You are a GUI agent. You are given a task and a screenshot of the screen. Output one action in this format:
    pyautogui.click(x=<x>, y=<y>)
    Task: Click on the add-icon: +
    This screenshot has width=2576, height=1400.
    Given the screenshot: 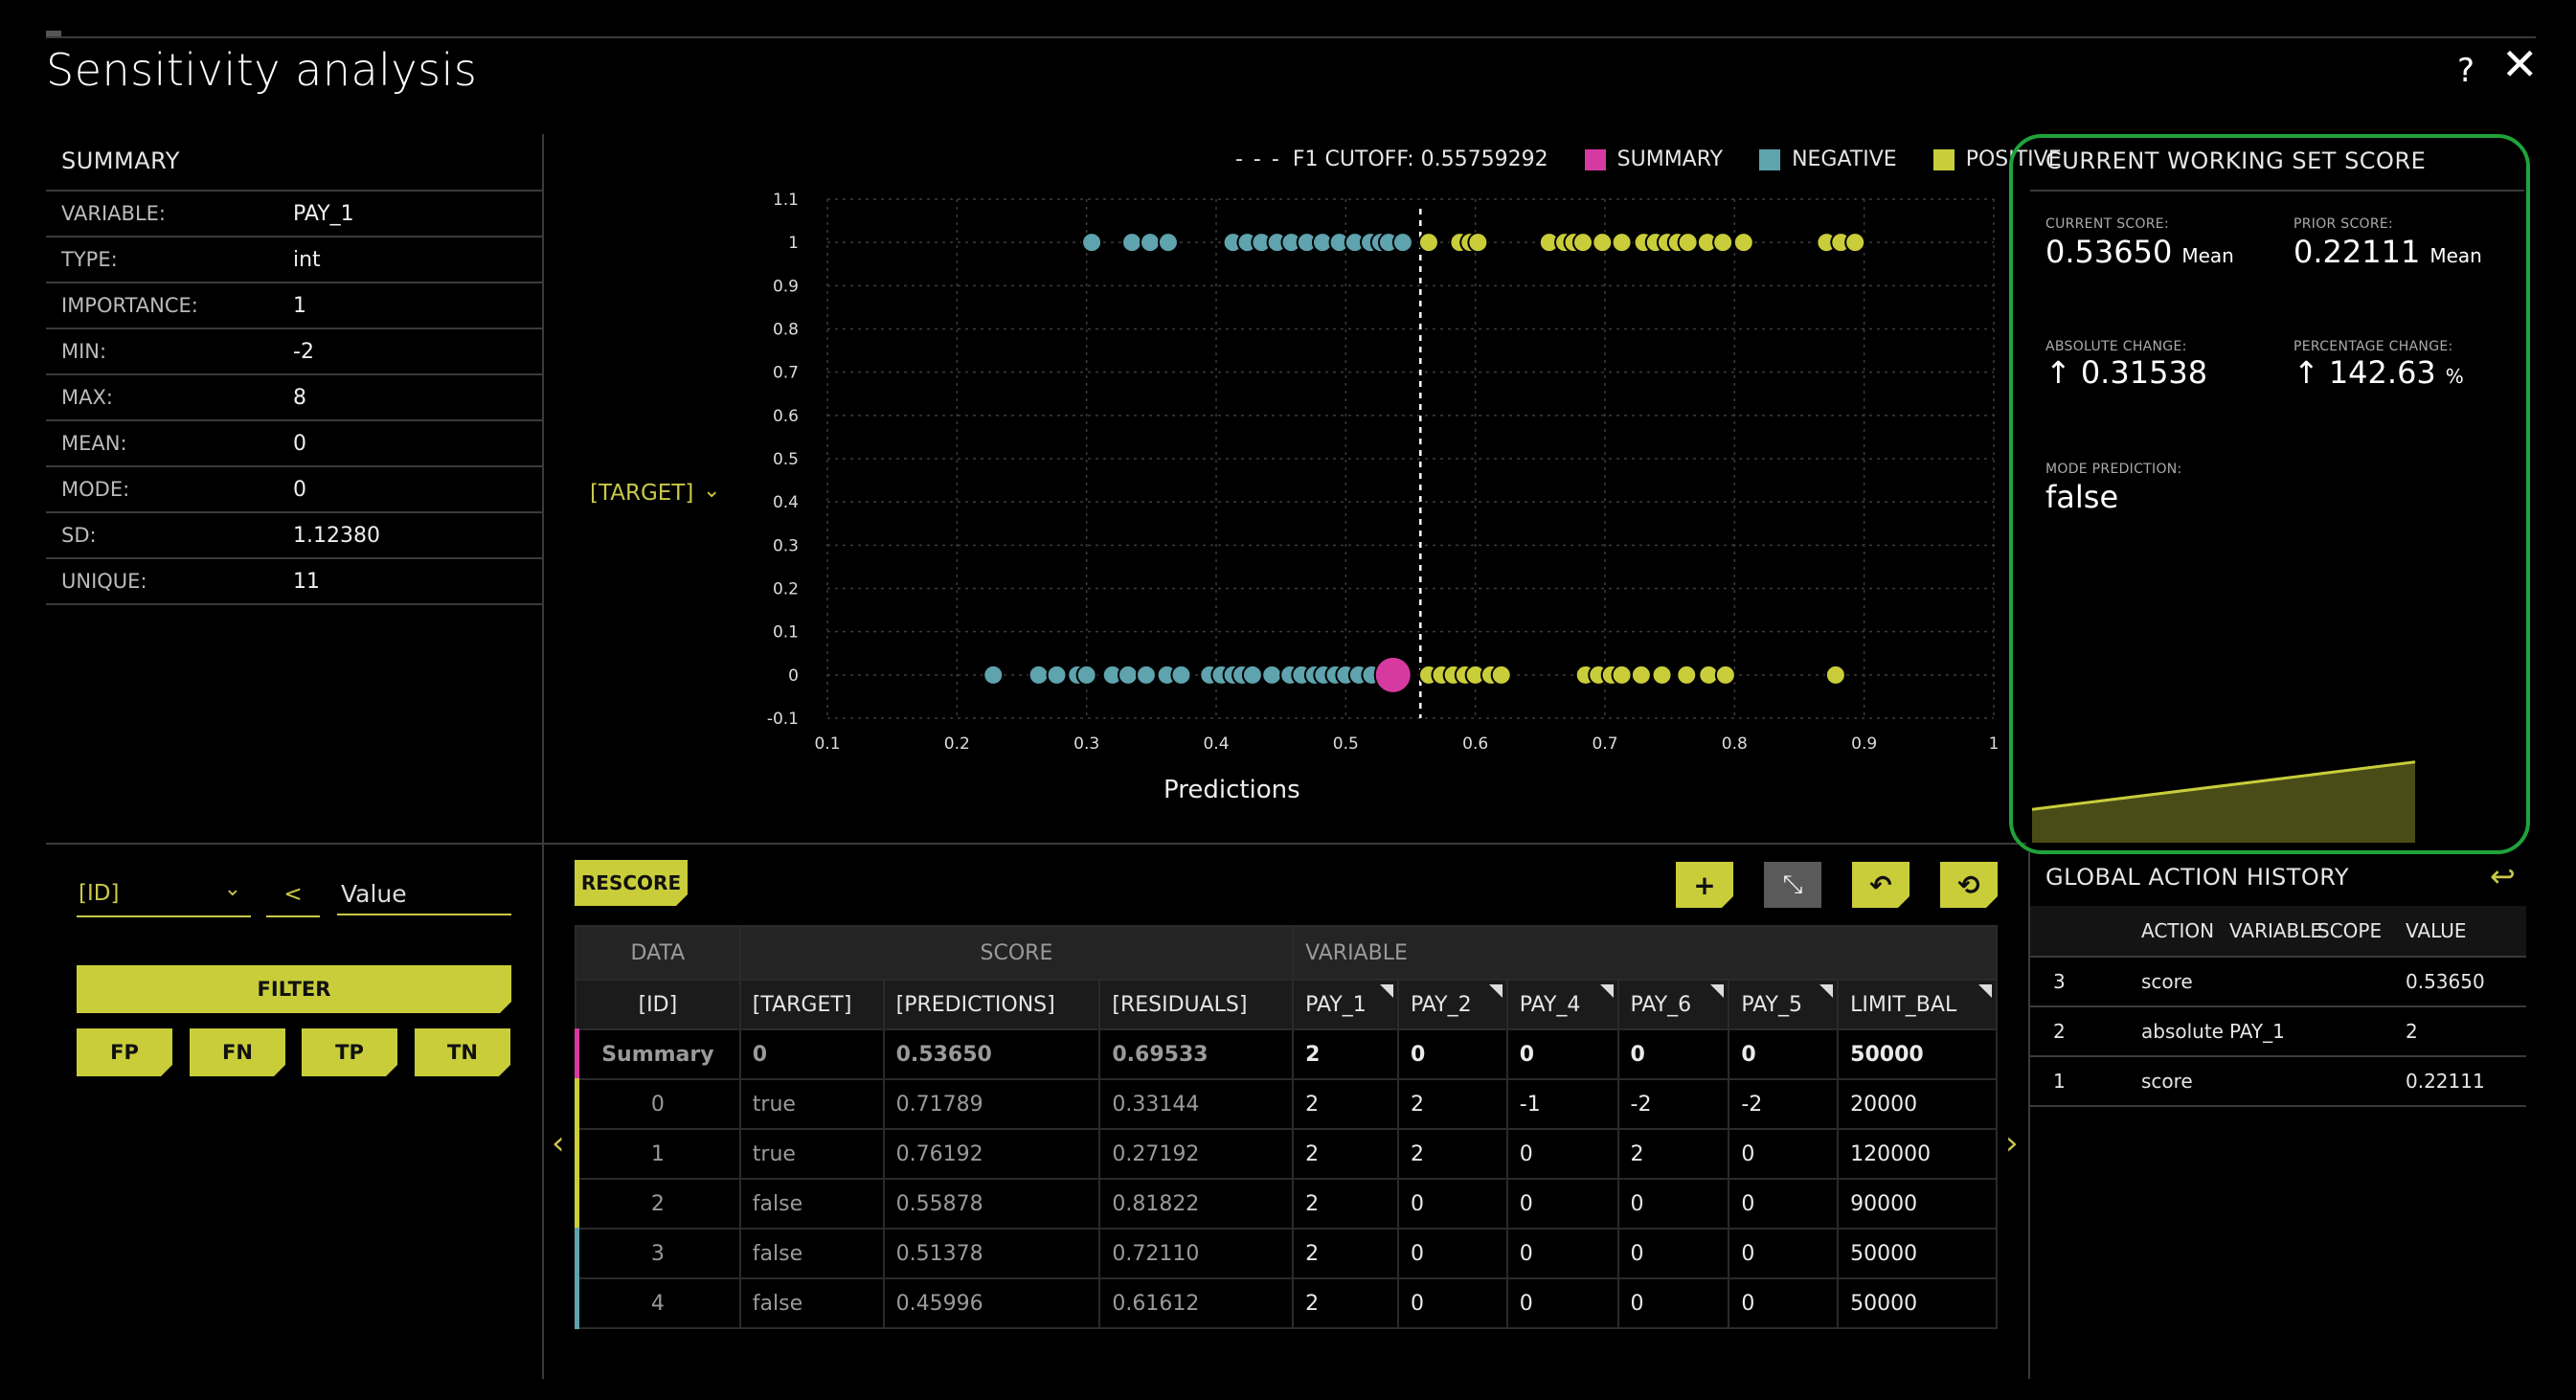 What is the action you would take?
    pyautogui.click(x=1704, y=885)
    